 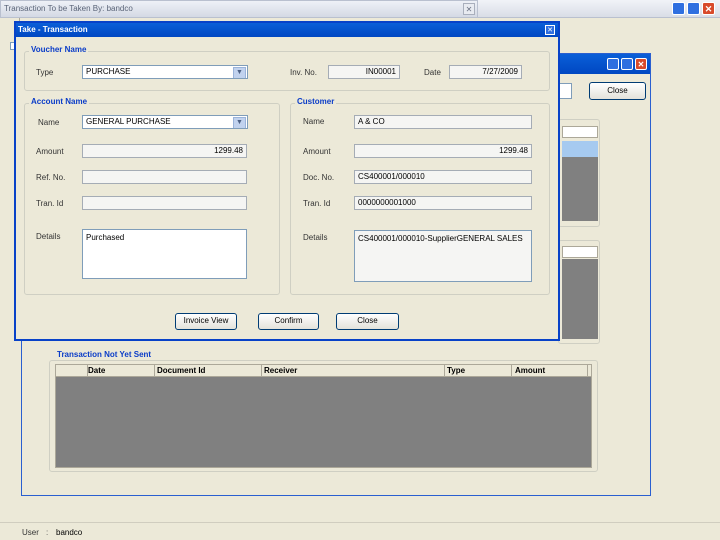 I want to click on customer-tran-id-label: Tran. Id, so click(x=317, y=203).